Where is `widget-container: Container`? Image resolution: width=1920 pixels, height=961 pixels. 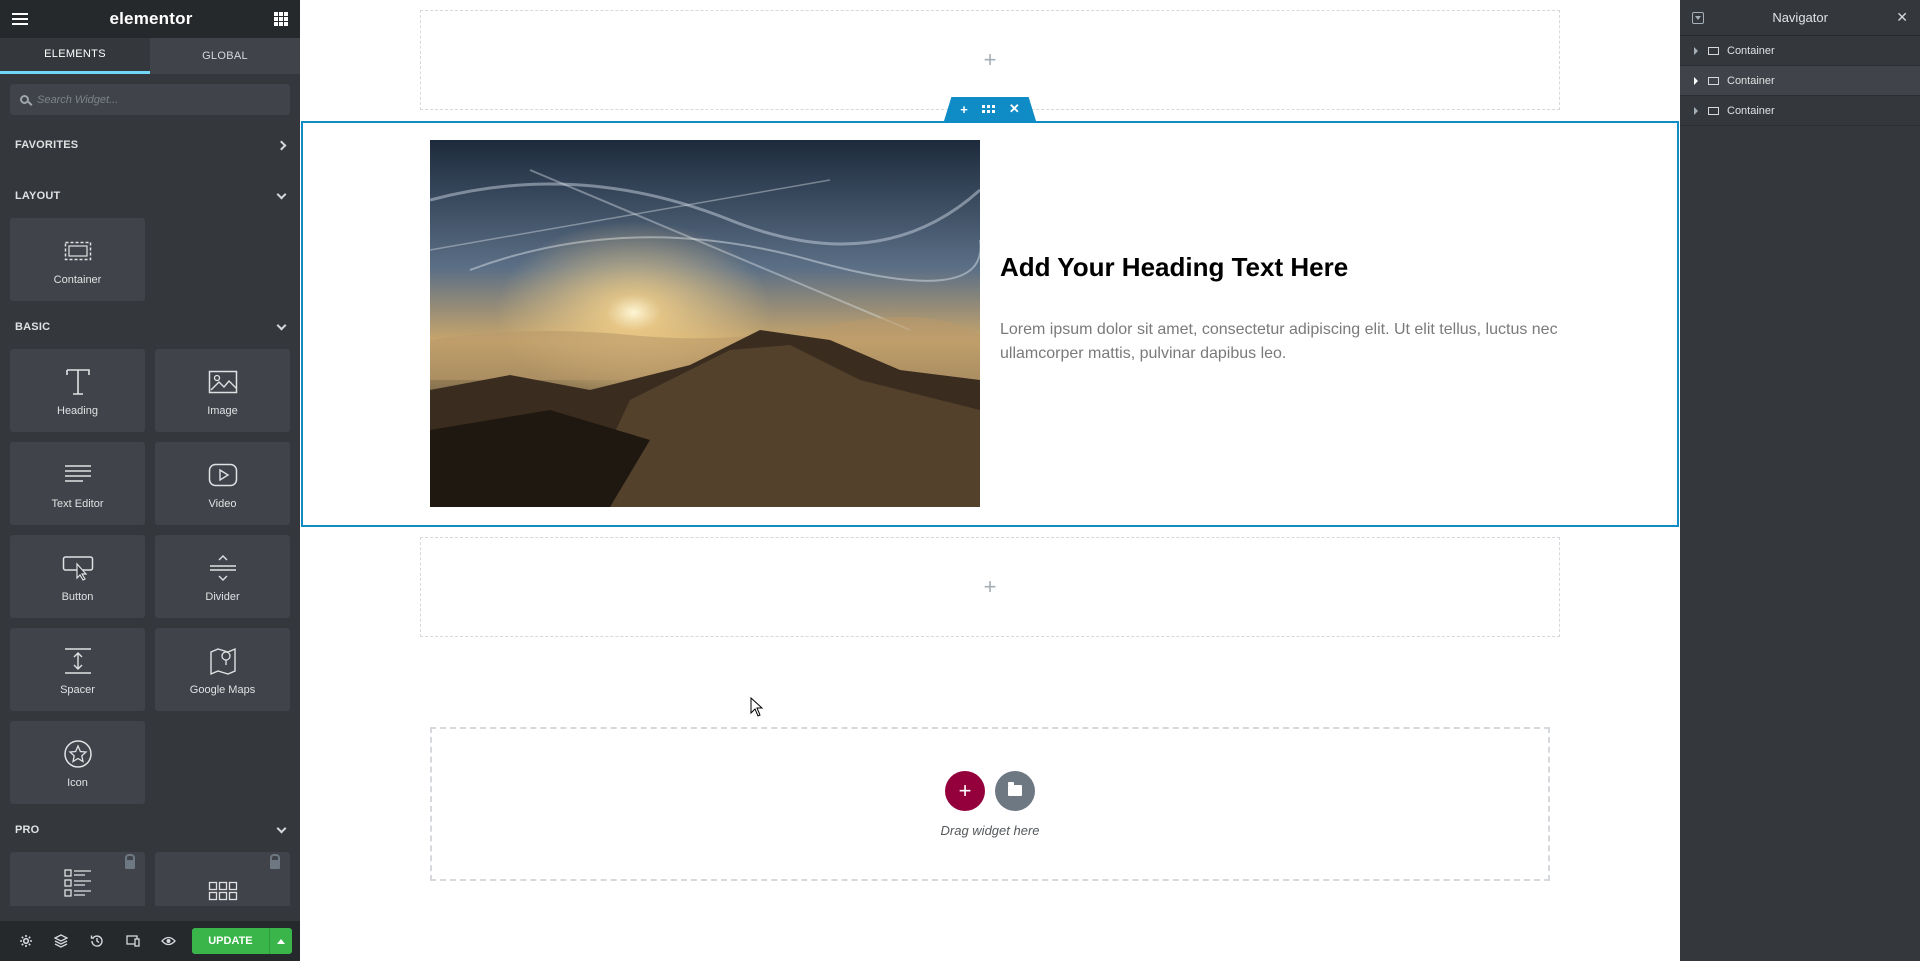 widget-container: Container is located at coordinates (77, 259).